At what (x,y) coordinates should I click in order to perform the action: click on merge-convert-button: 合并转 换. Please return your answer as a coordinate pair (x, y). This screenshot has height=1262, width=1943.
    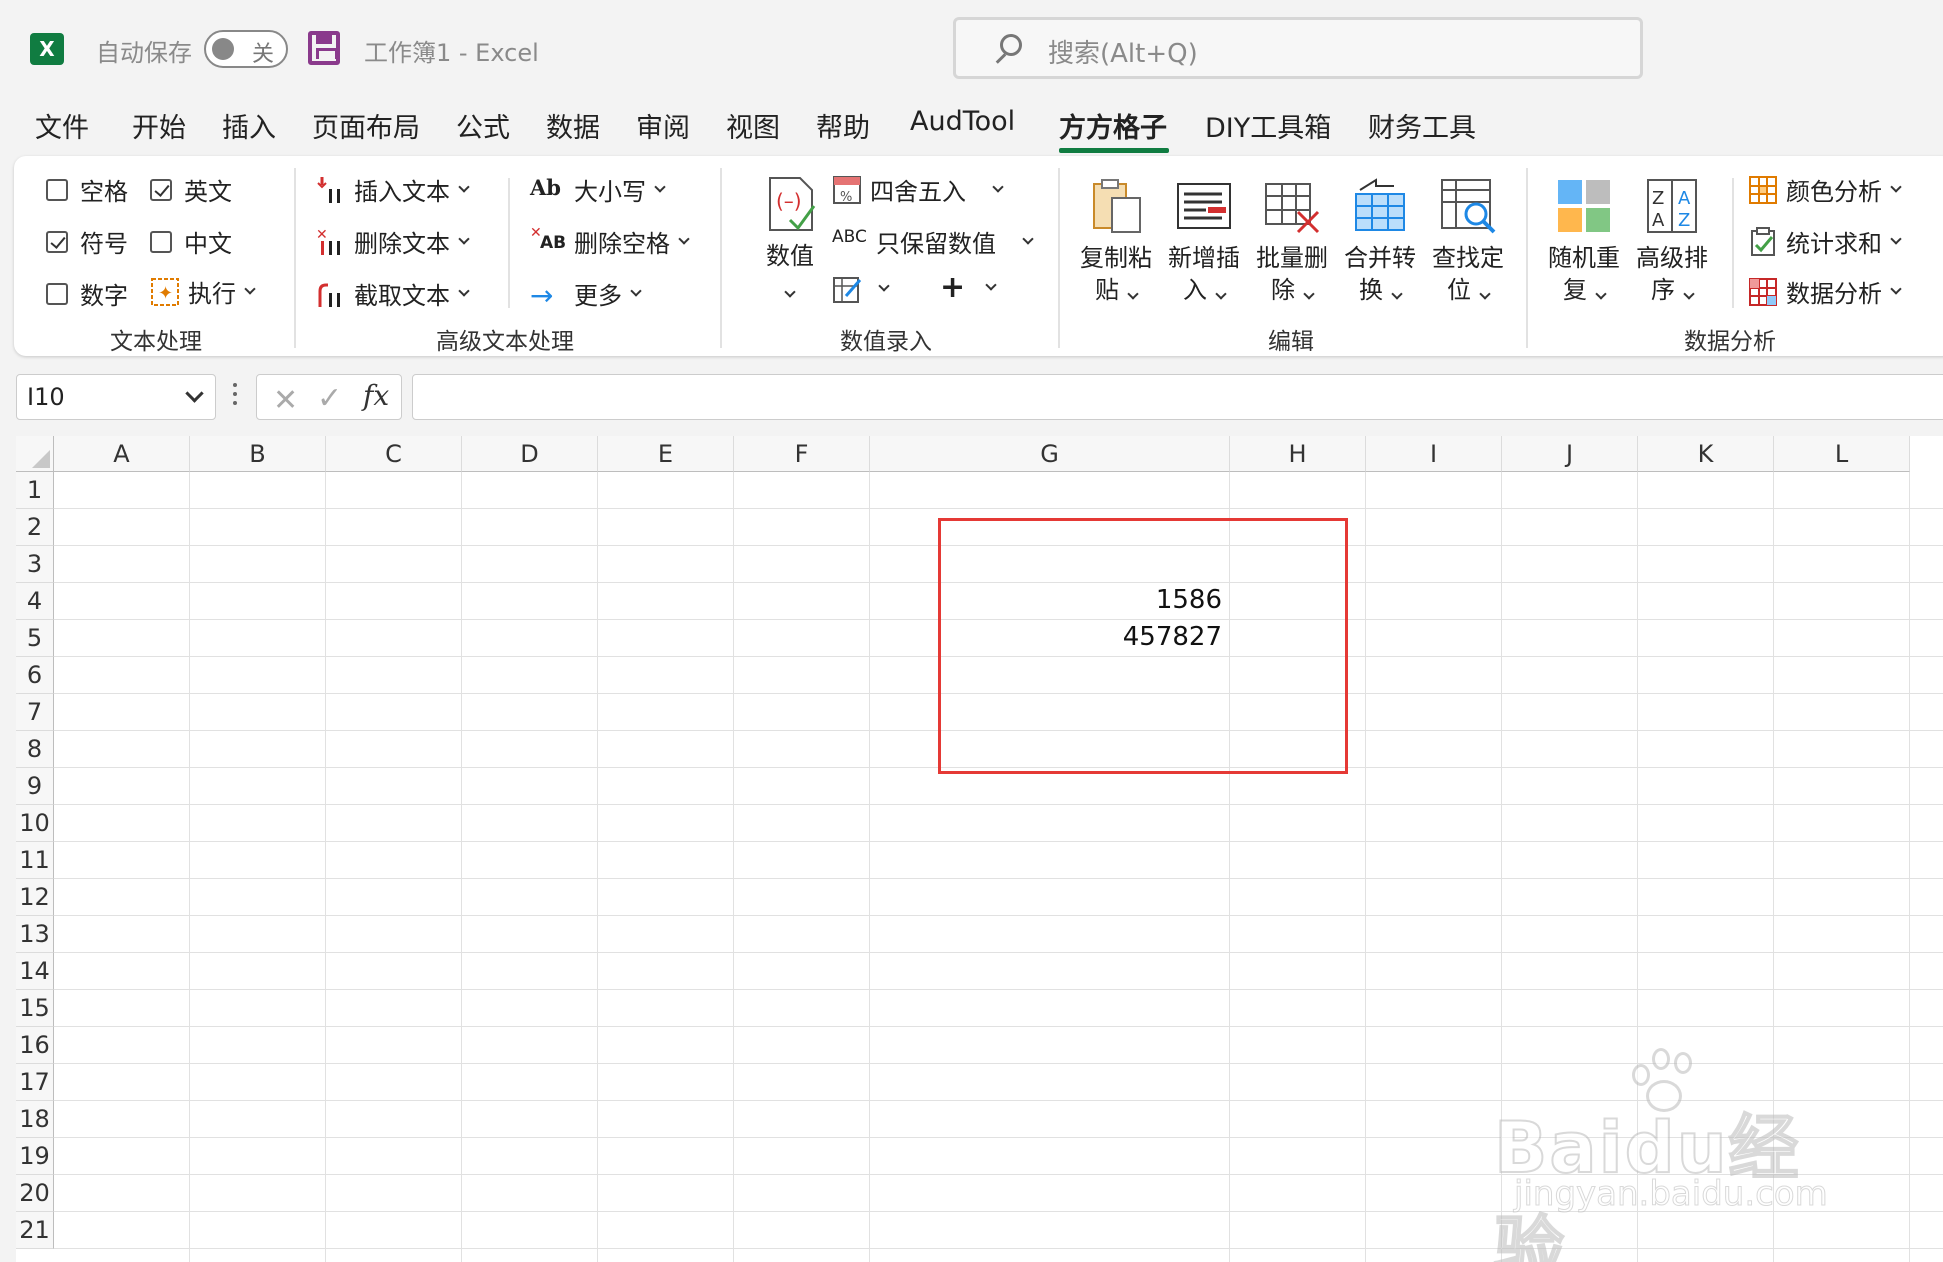
    Looking at the image, I should click on (1380, 241).